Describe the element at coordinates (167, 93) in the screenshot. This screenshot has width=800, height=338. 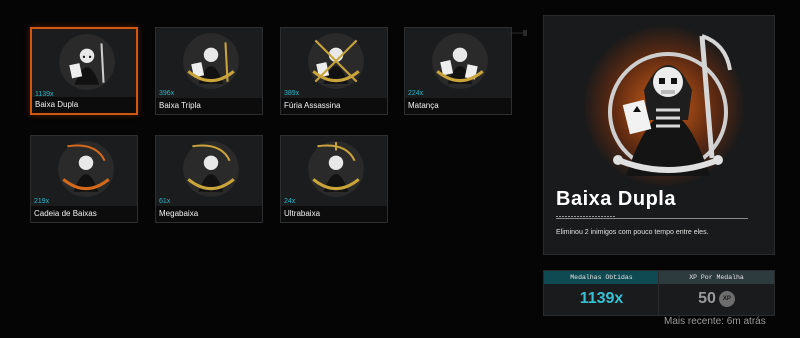
I see `medal-count: 396x` at that location.